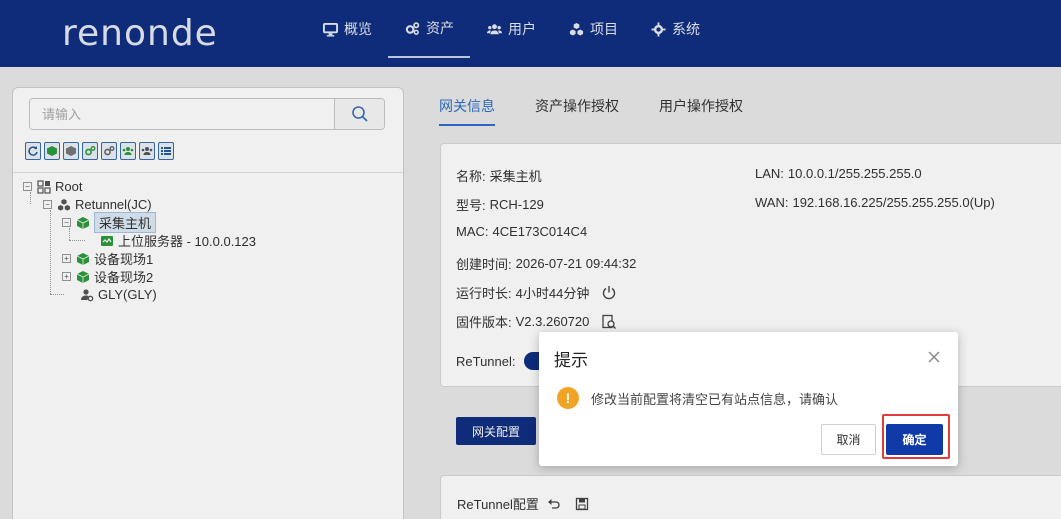  I want to click on cancel-button: 取消, so click(848, 439).